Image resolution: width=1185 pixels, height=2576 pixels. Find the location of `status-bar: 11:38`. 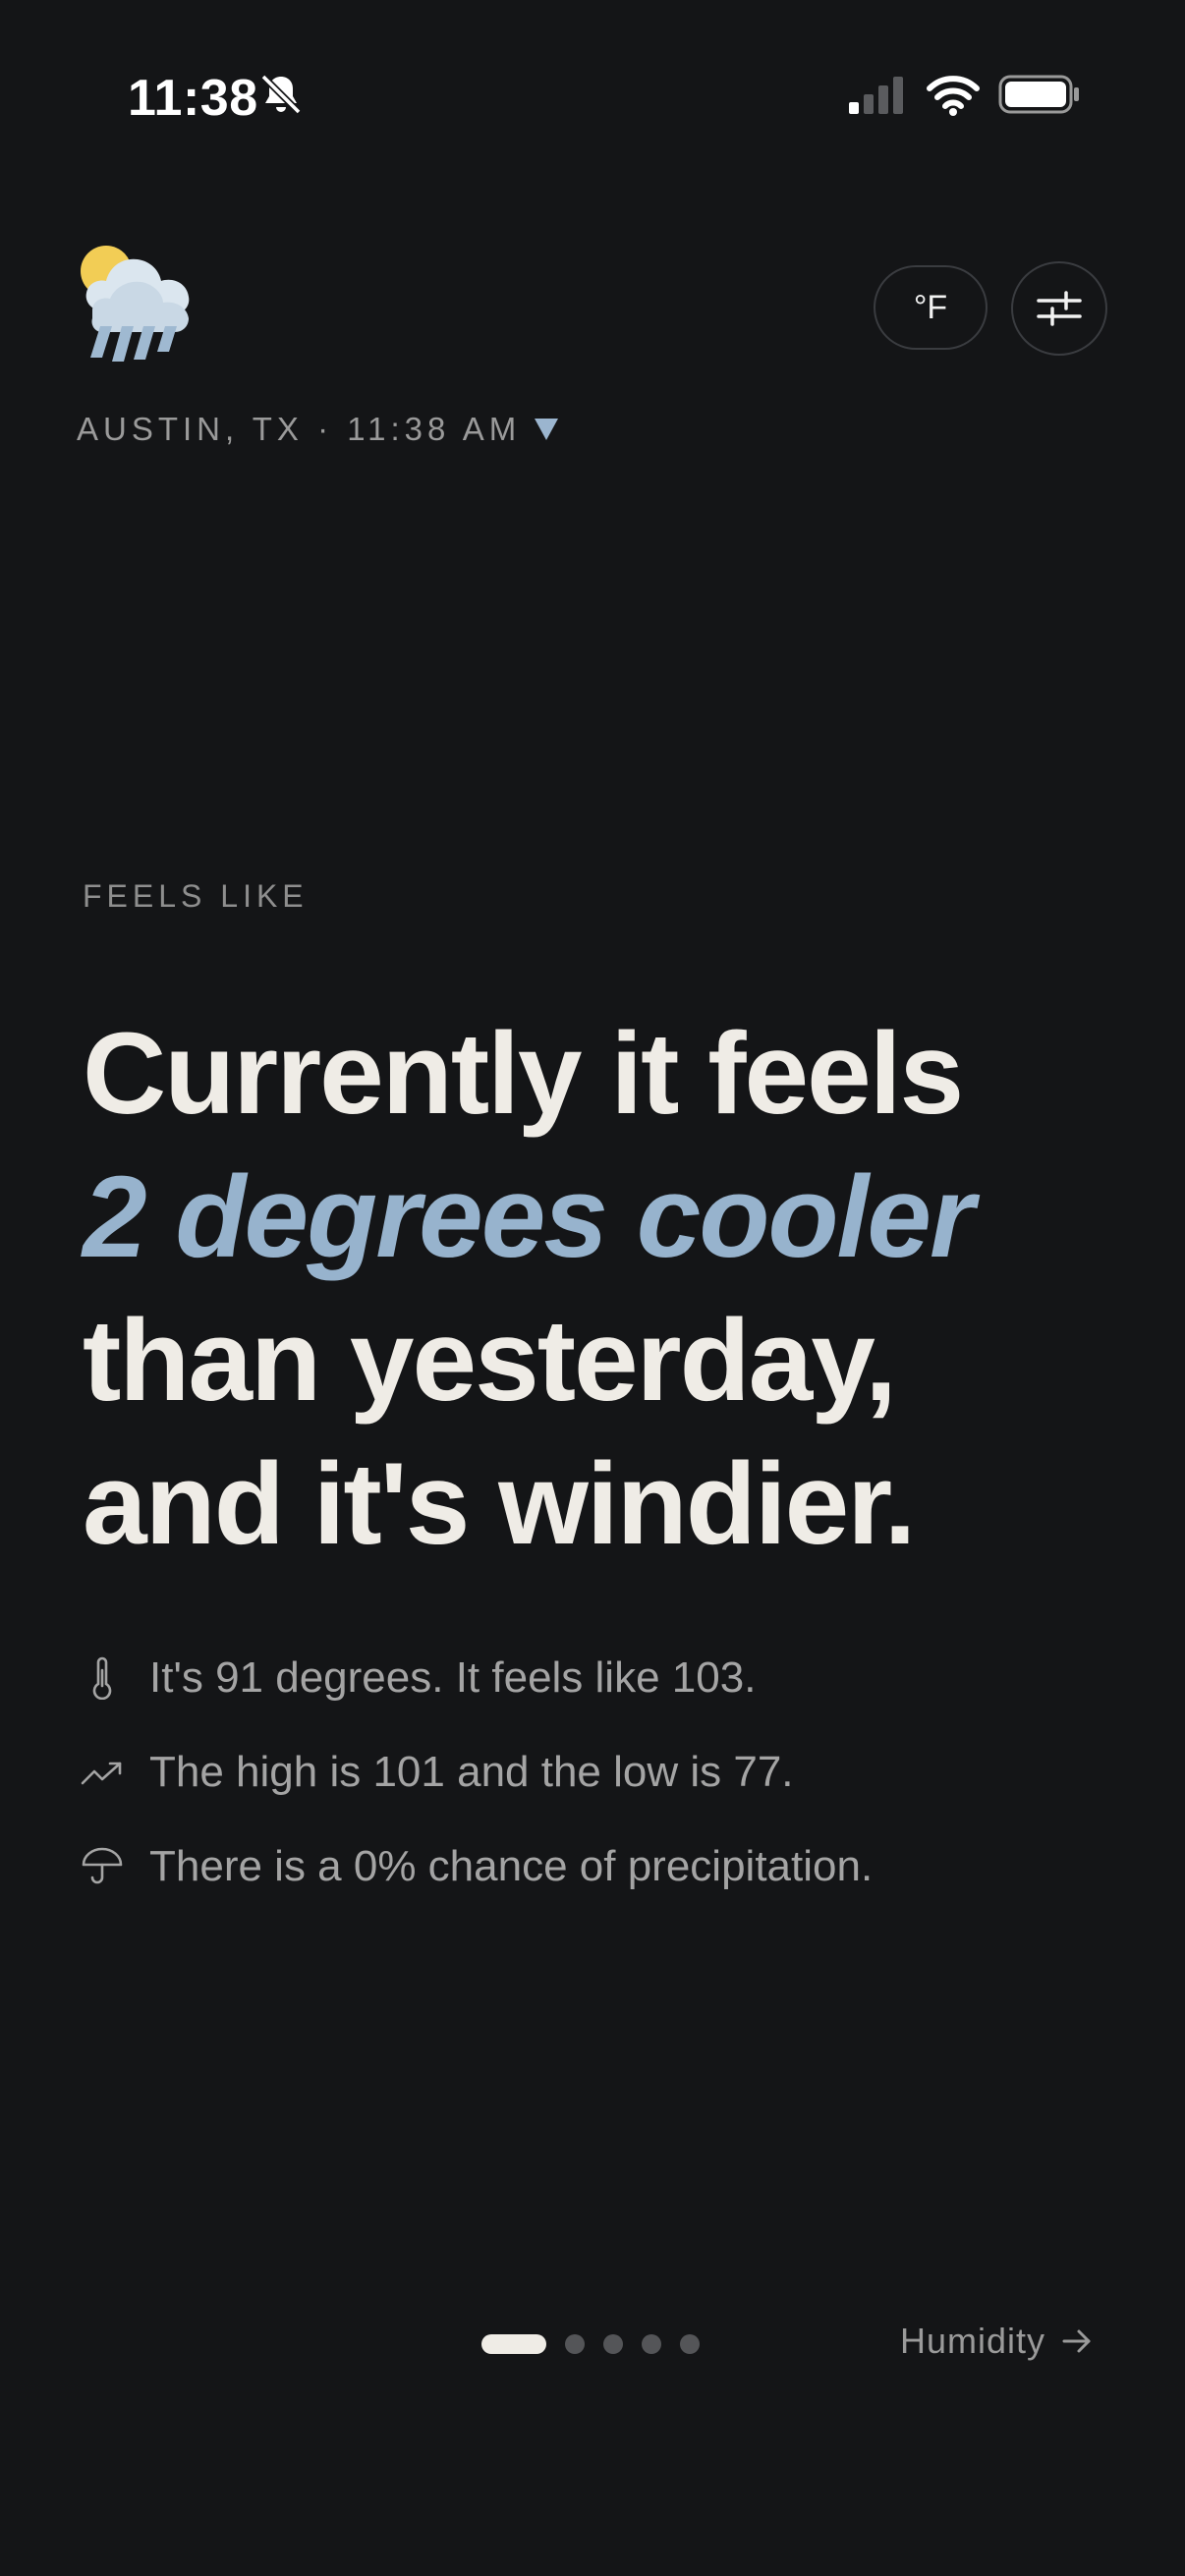

status-bar: 11:38 is located at coordinates (592, 98).